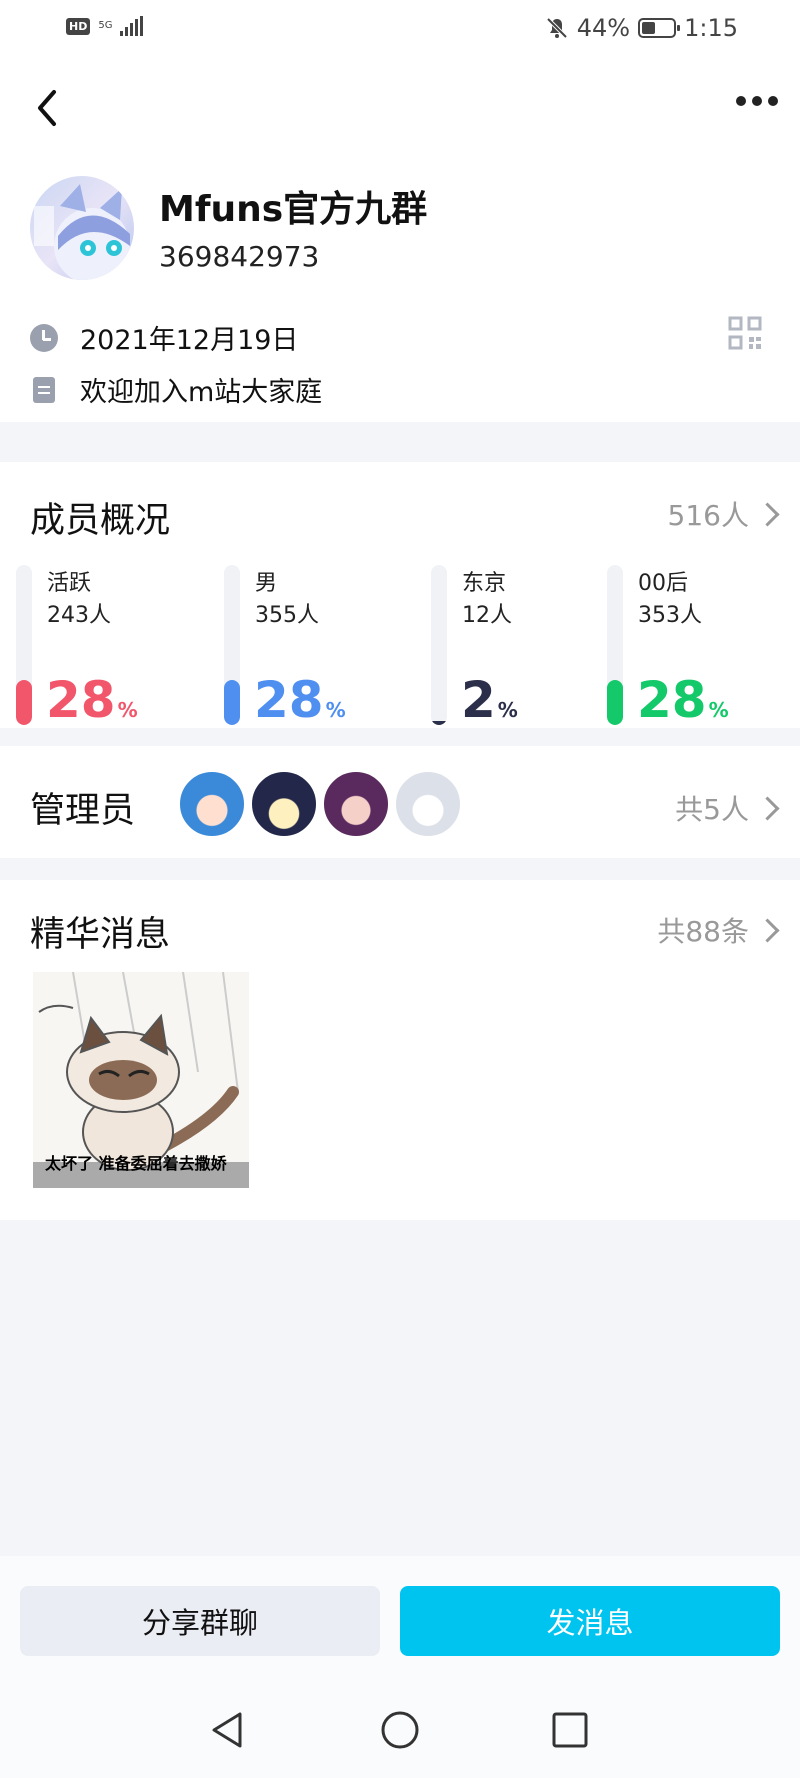 This screenshot has width=800, height=1778. Describe the element at coordinates (82, 228) in the screenshot. I see `group-avatar` at that location.